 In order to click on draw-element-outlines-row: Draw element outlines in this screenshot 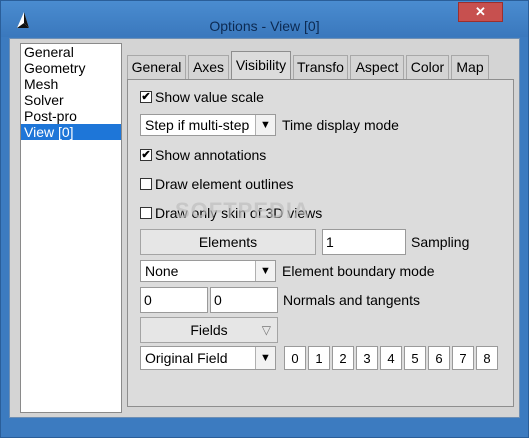, I will do `click(217, 184)`.